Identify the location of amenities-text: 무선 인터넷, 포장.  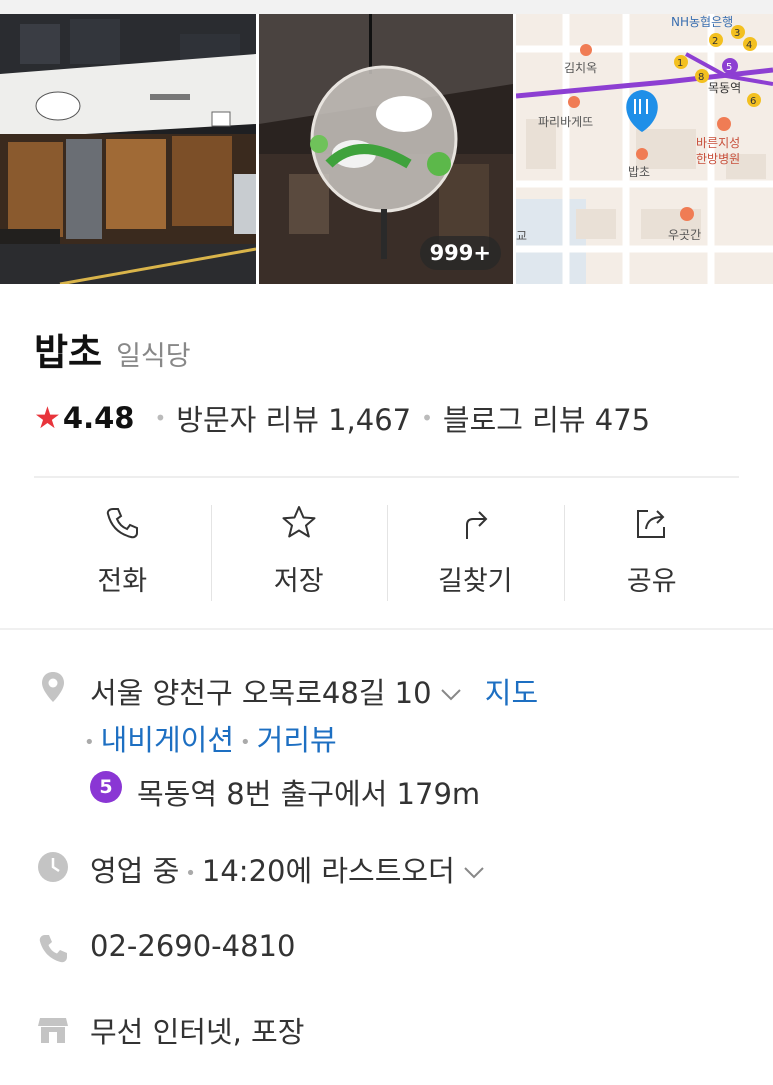
(197, 1032).